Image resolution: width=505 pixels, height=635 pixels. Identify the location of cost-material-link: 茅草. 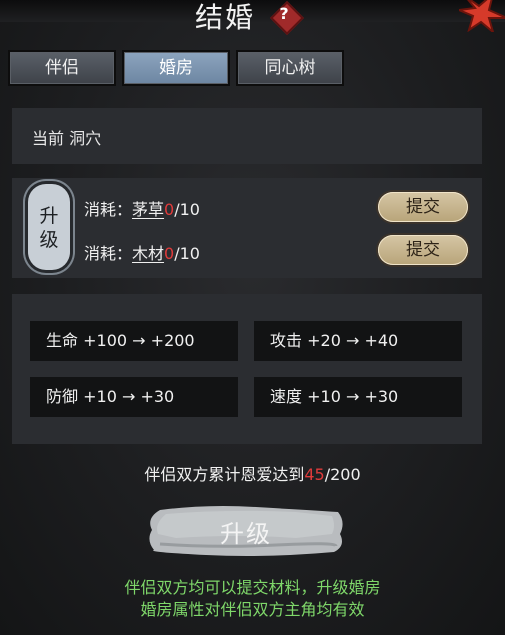
(148, 209).